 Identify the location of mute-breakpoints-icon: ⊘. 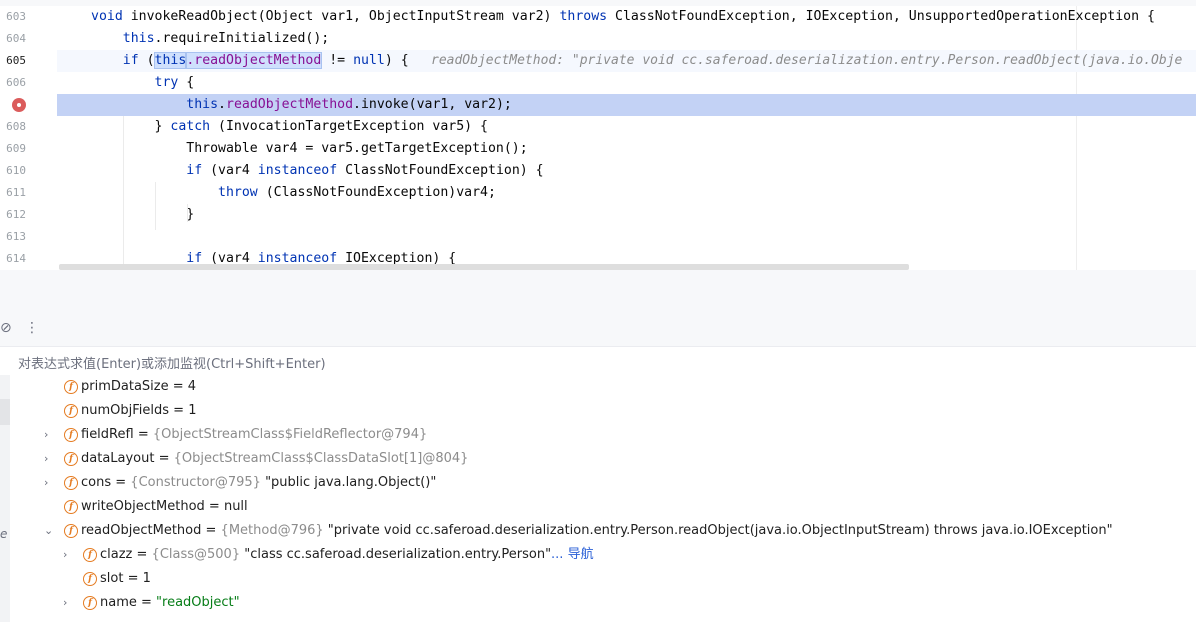
(6, 328).